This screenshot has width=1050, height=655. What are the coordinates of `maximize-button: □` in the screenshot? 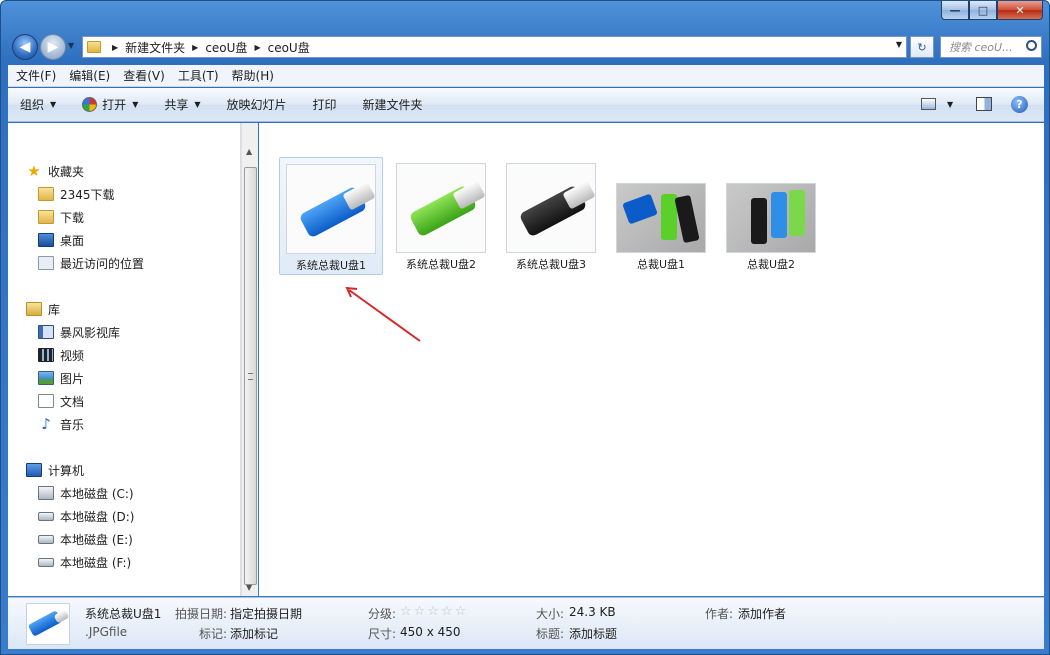 It's located at (983, 10).